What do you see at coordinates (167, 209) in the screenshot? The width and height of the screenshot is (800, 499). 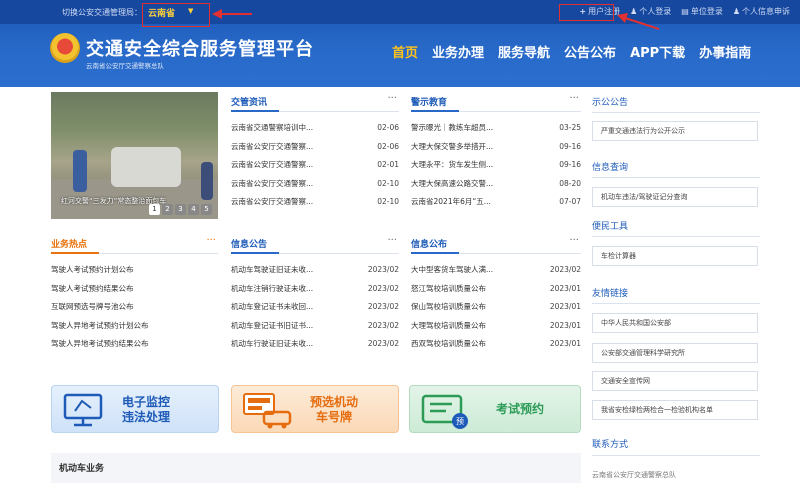 I see `slider-dot: 2` at bounding box center [167, 209].